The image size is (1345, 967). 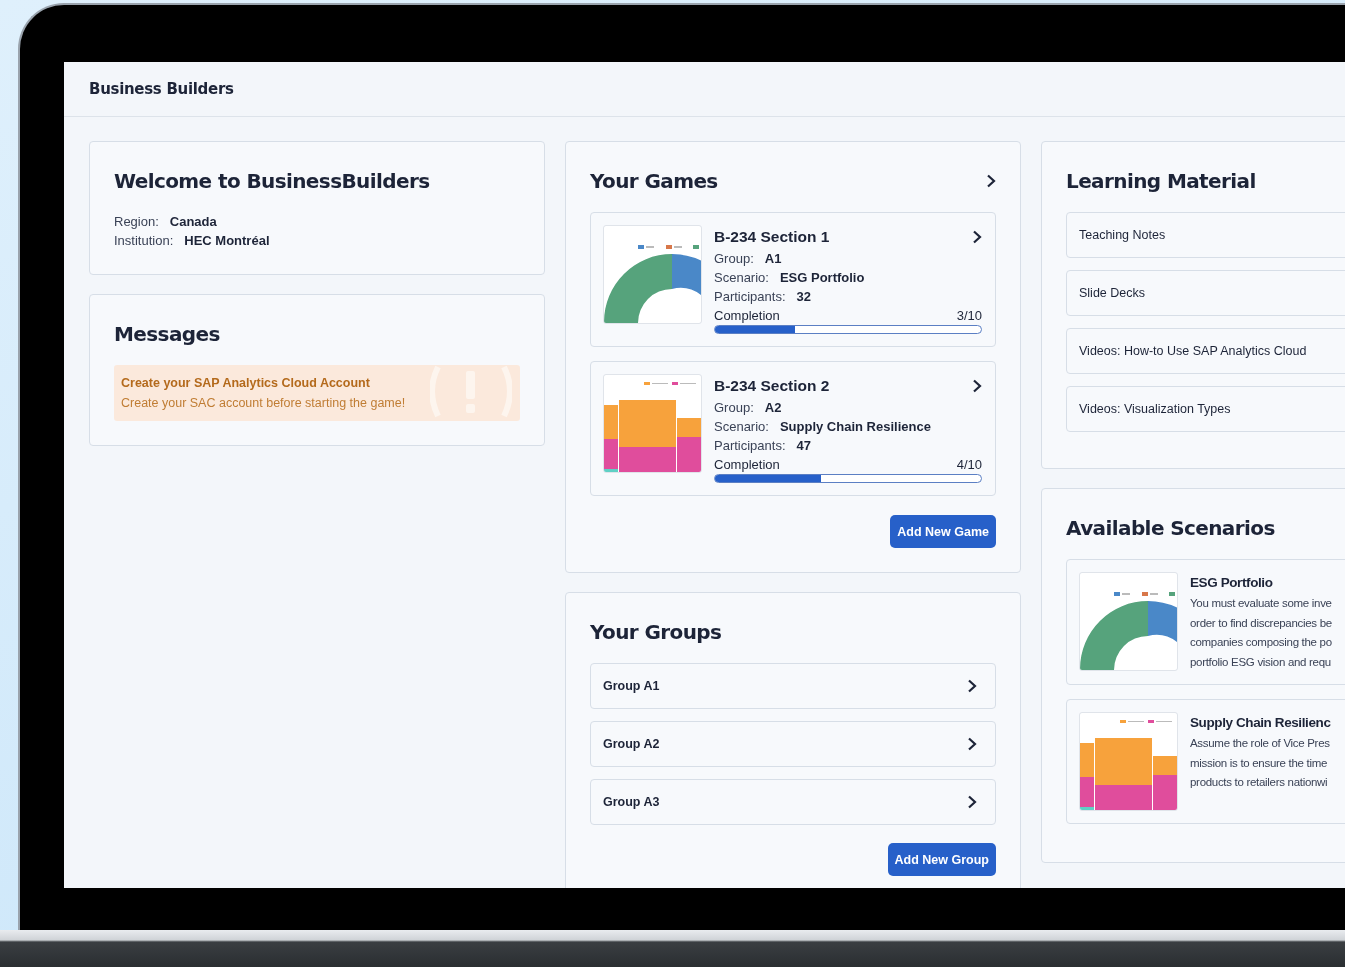 I want to click on material-row: Teaching Notes, so click(x=1205, y=235).